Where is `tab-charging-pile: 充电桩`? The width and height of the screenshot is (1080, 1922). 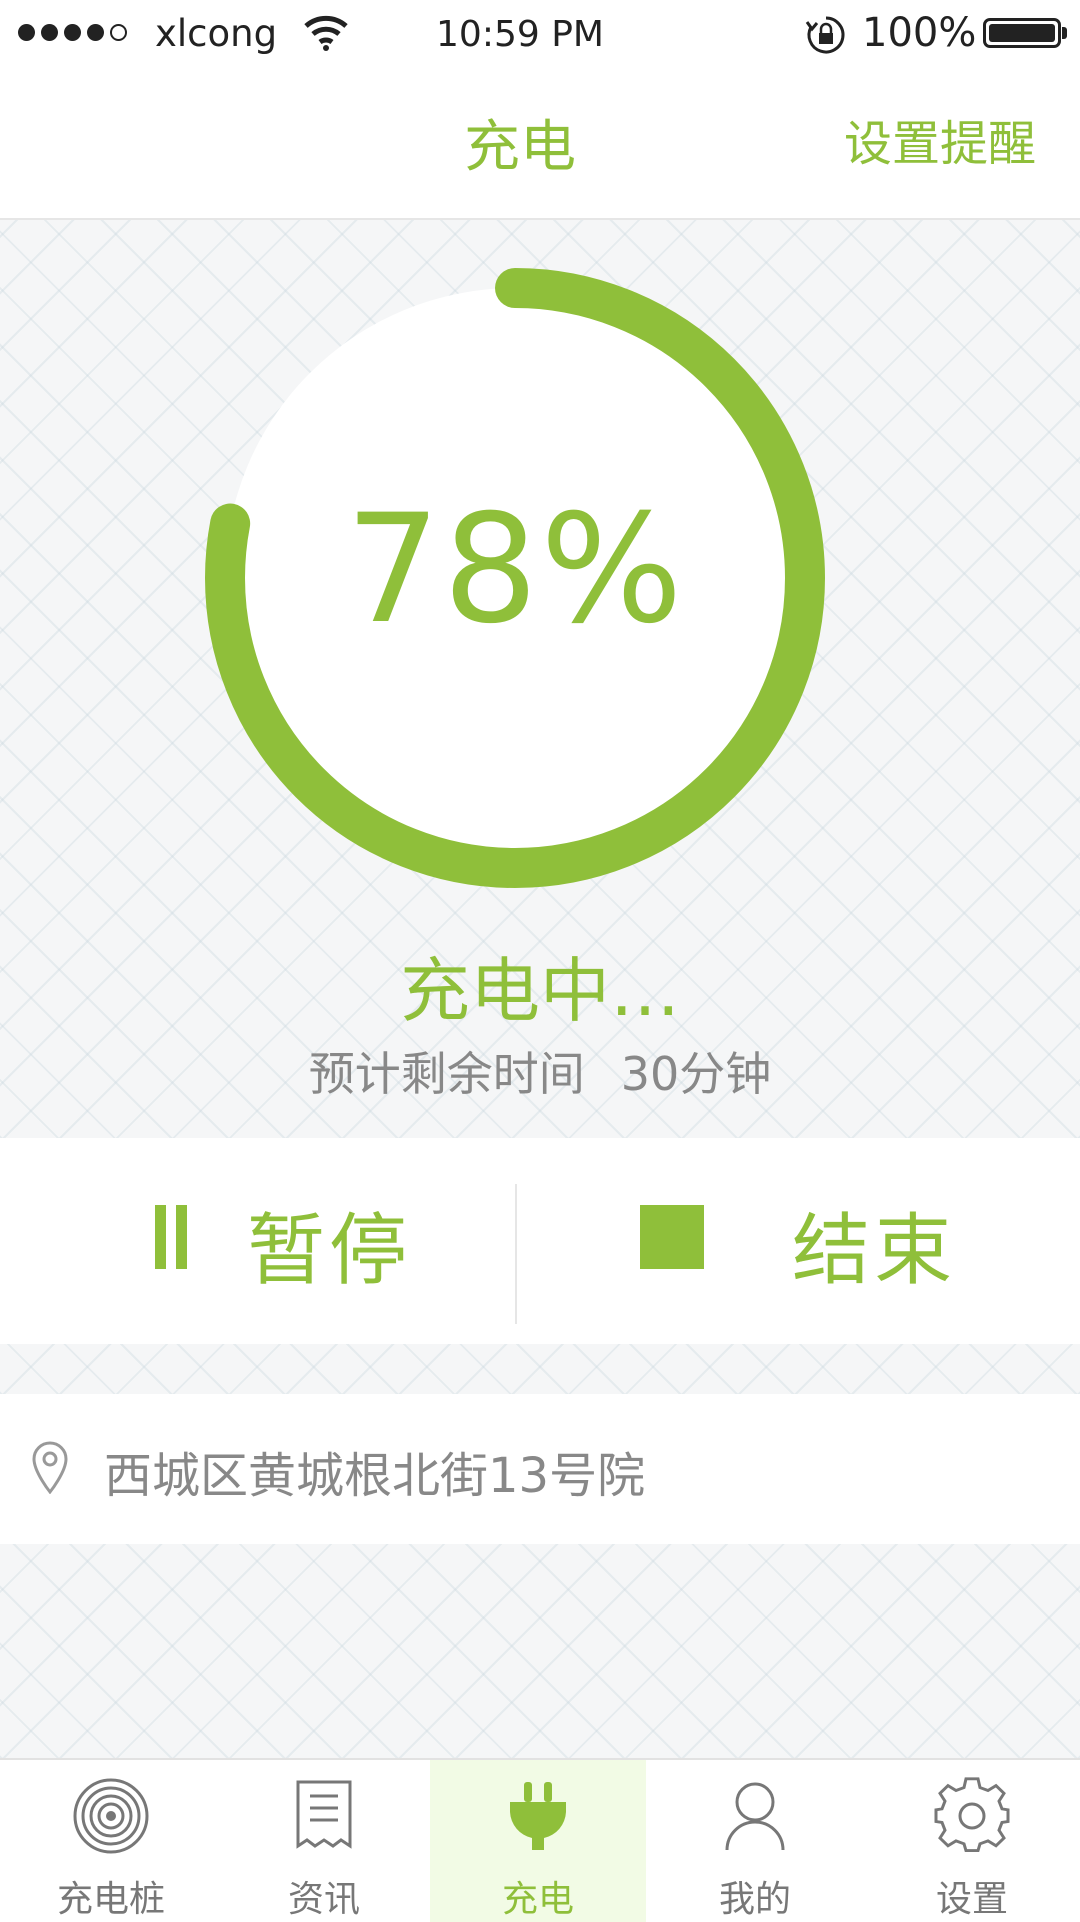
tab-charging-pile: 充电桩 is located at coordinates (111, 1841).